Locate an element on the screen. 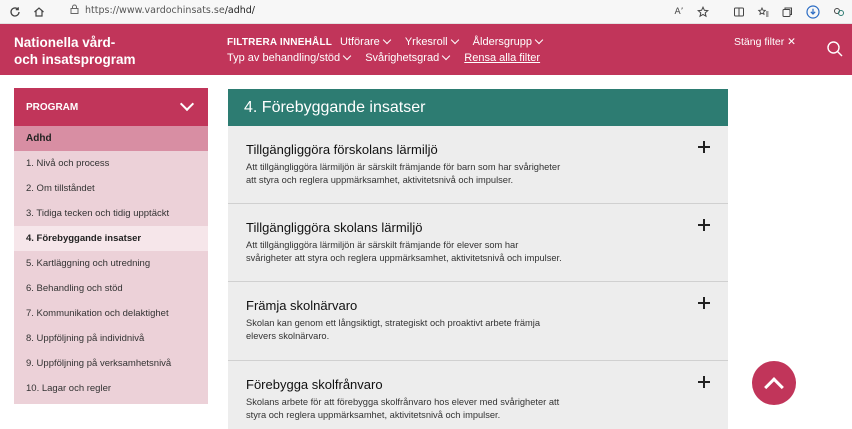 The width and height of the screenshot is (852, 429). sidebar-item: 4. Förebyggande insatser is located at coordinates (111, 238).